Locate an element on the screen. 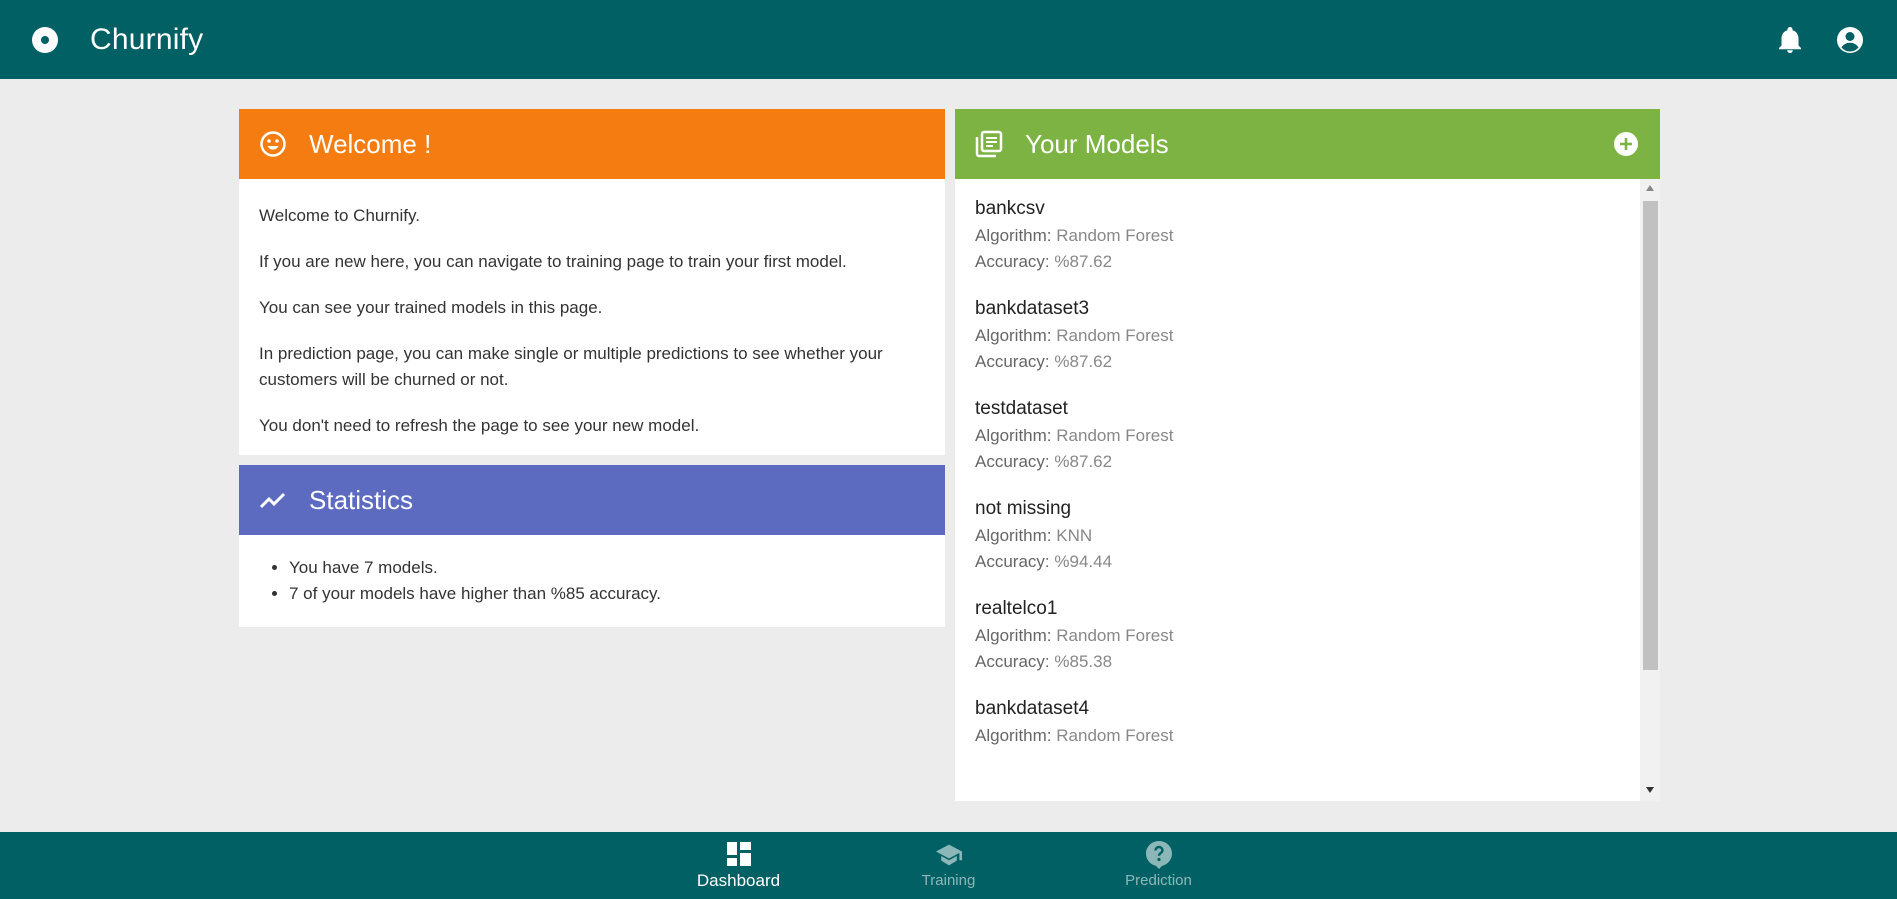 Image resolution: width=1897 pixels, height=899 pixels. model-accuracy: Accuracy: %94.44 is located at coordinates (1297, 562).